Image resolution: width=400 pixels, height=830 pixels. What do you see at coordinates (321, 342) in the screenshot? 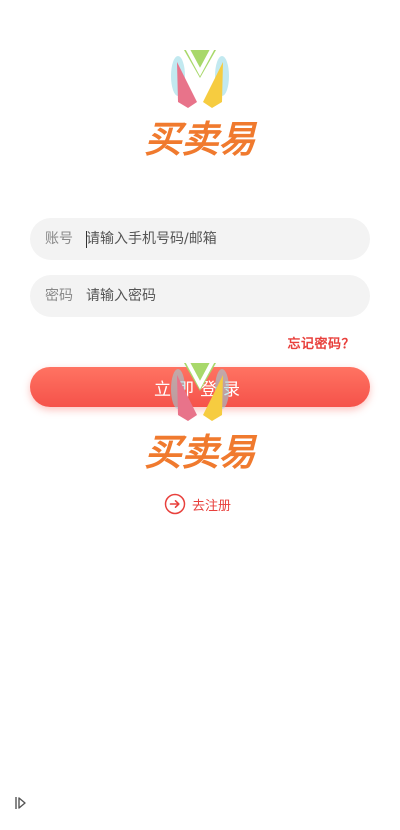
I see `forgot-password-link: 忘记密码？` at bounding box center [321, 342].